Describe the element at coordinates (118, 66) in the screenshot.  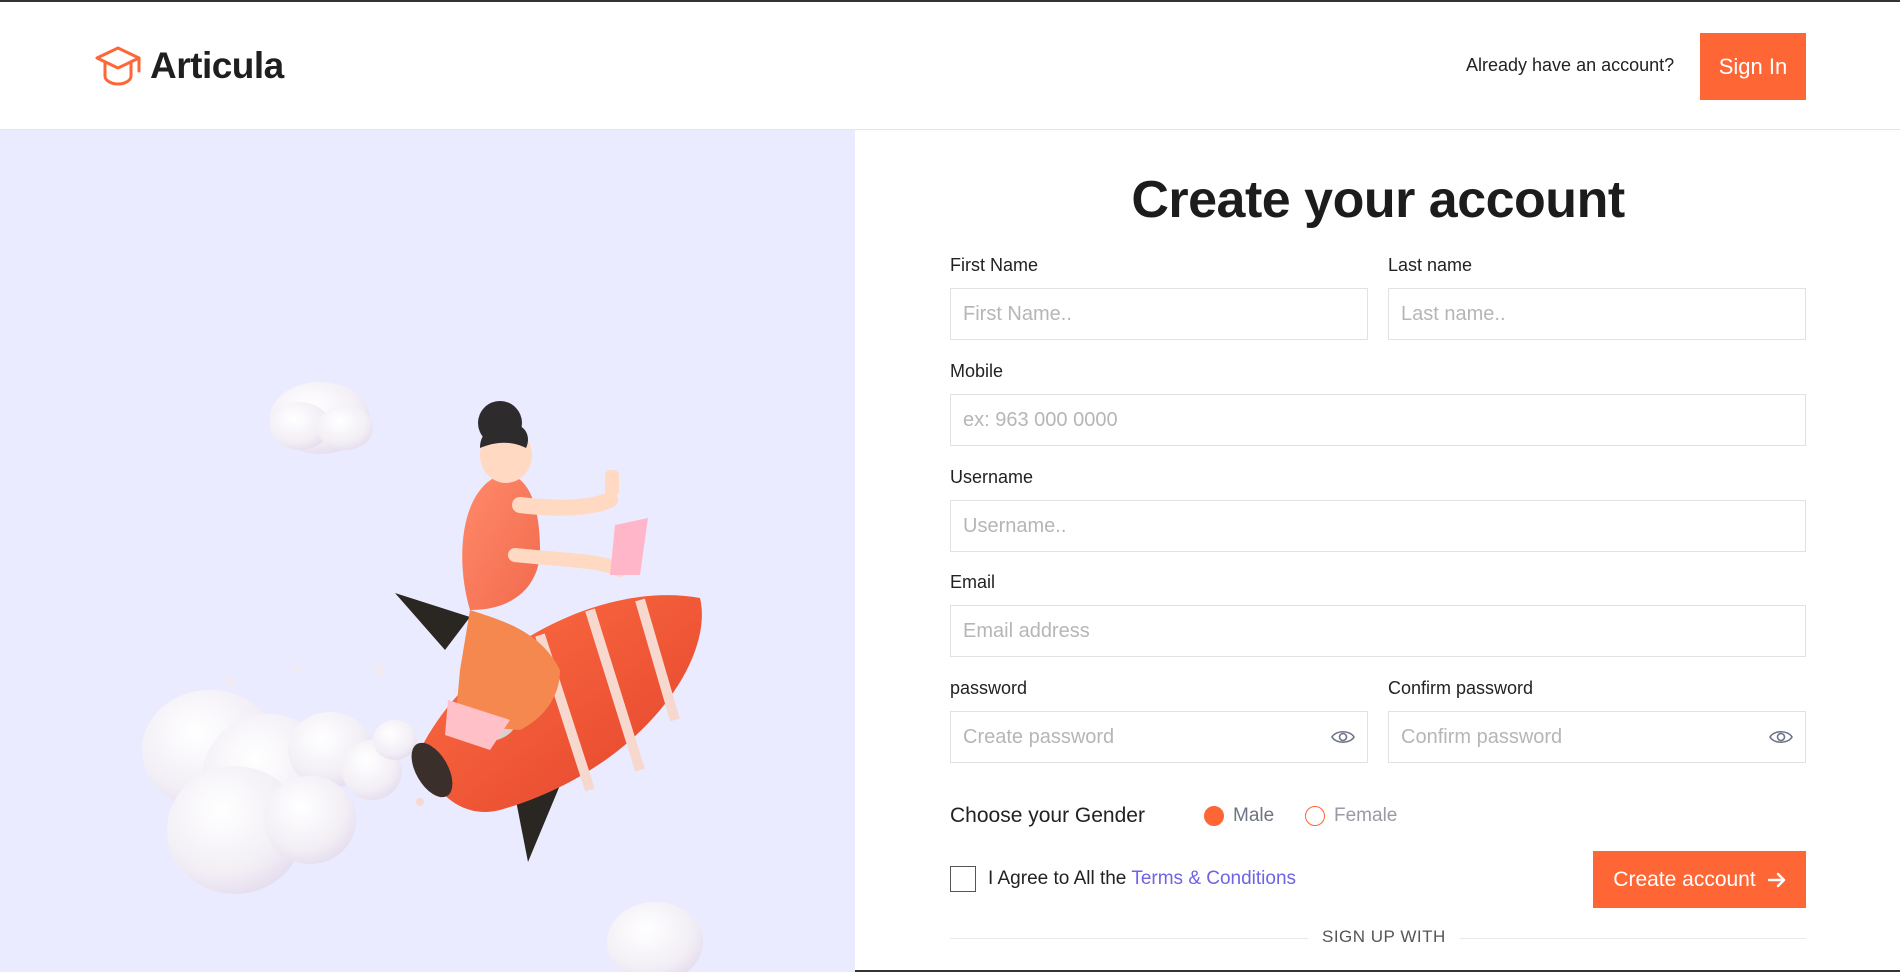
I see `graduation-cap-icon` at that location.